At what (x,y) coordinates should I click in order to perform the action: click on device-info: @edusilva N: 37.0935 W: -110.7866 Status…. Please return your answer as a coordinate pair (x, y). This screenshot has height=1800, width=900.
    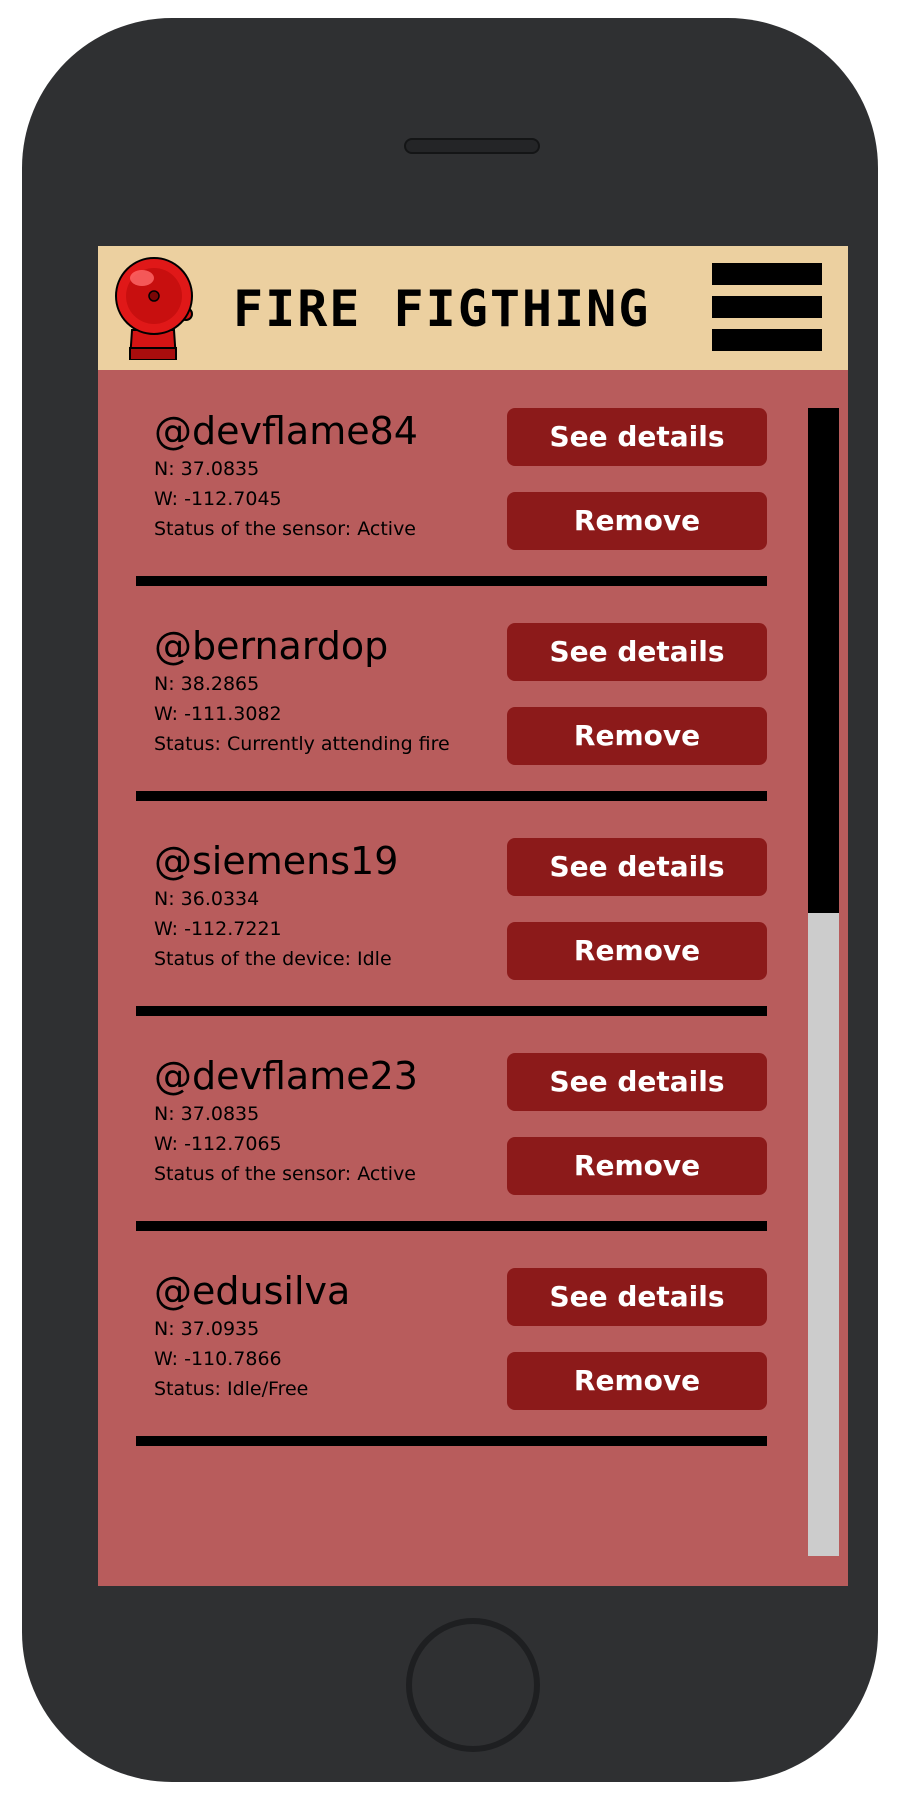
    Looking at the image, I should click on (314, 1336).